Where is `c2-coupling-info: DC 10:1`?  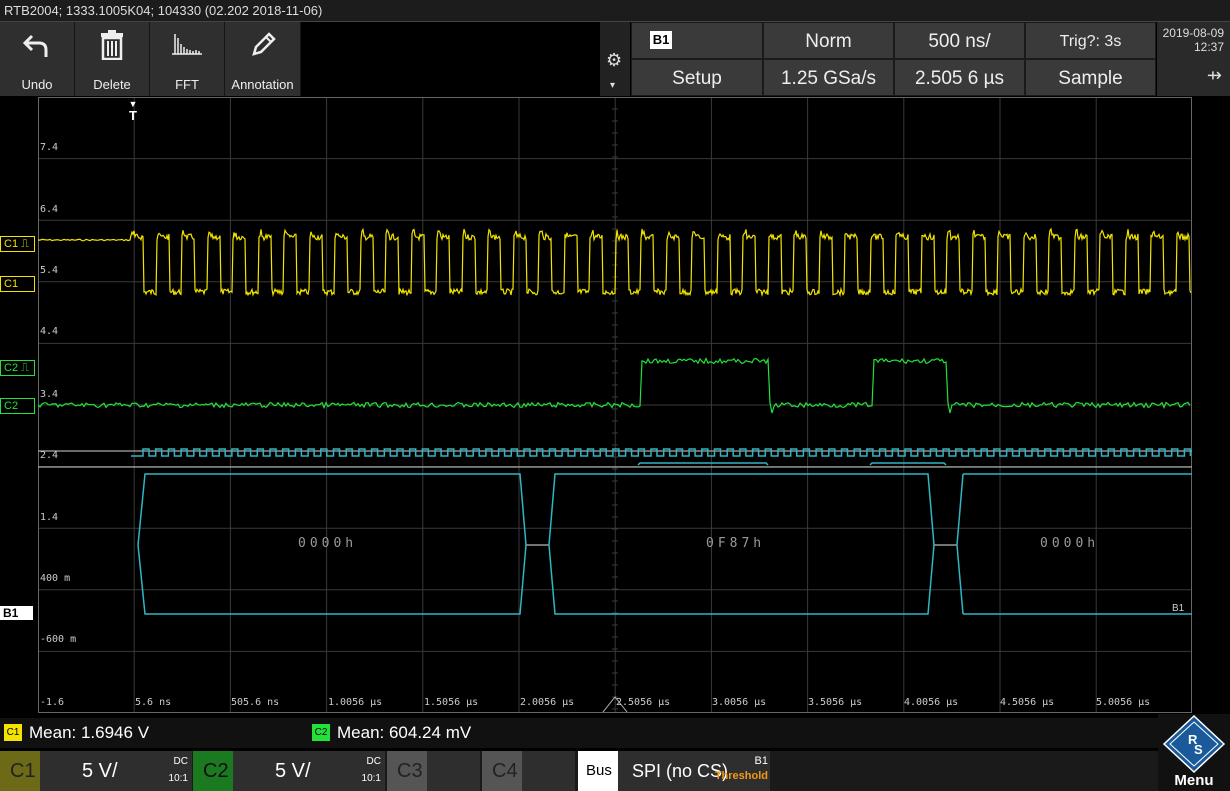 c2-coupling-info: DC 10:1 is located at coordinates (367, 770).